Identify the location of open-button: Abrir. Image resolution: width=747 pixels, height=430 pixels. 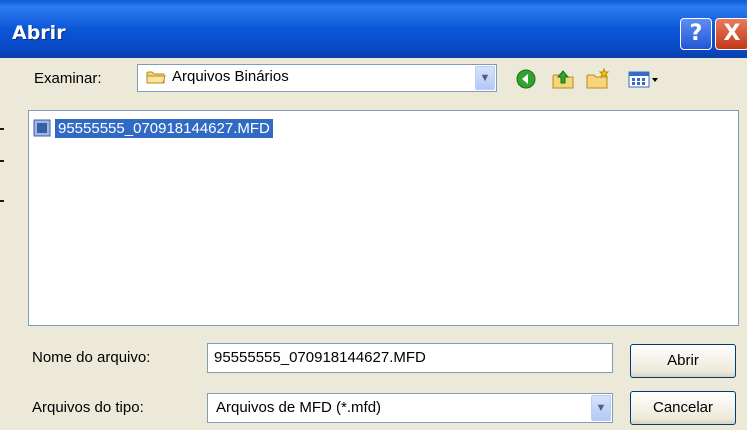
(683, 361).